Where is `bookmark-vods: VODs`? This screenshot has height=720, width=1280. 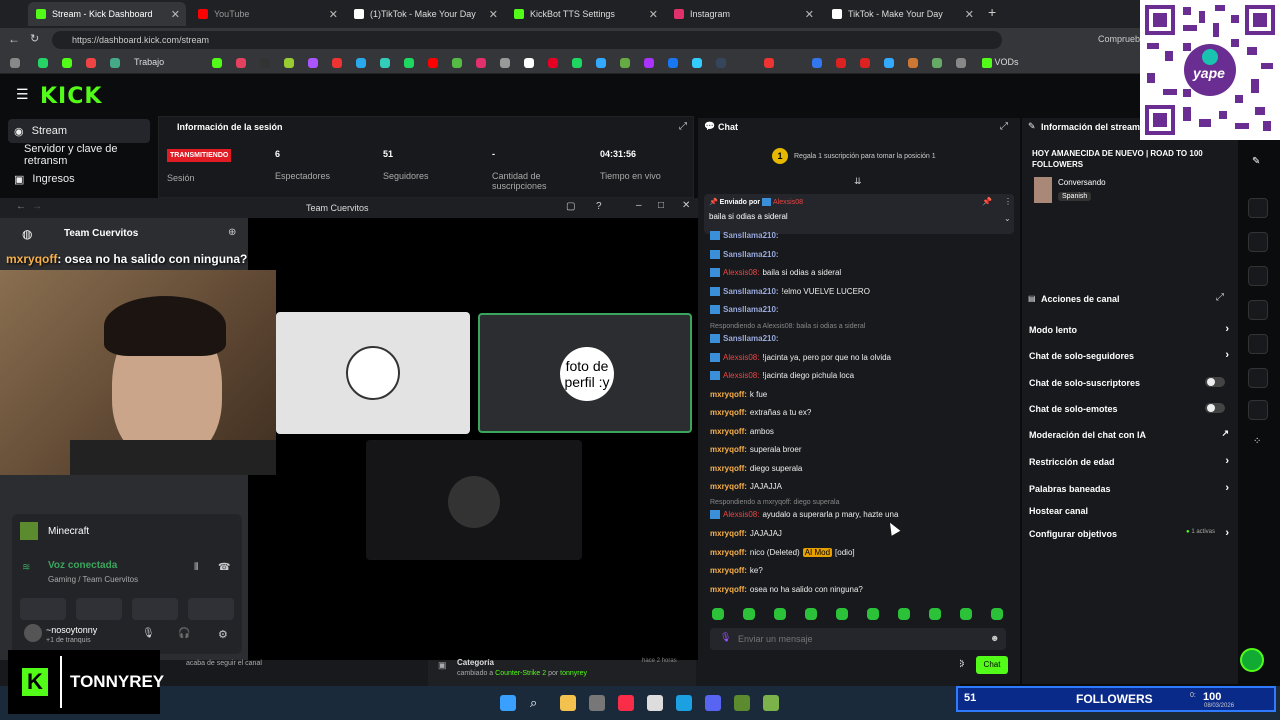
bookmark-vods: VODs is located at coordinates (1000, 62).